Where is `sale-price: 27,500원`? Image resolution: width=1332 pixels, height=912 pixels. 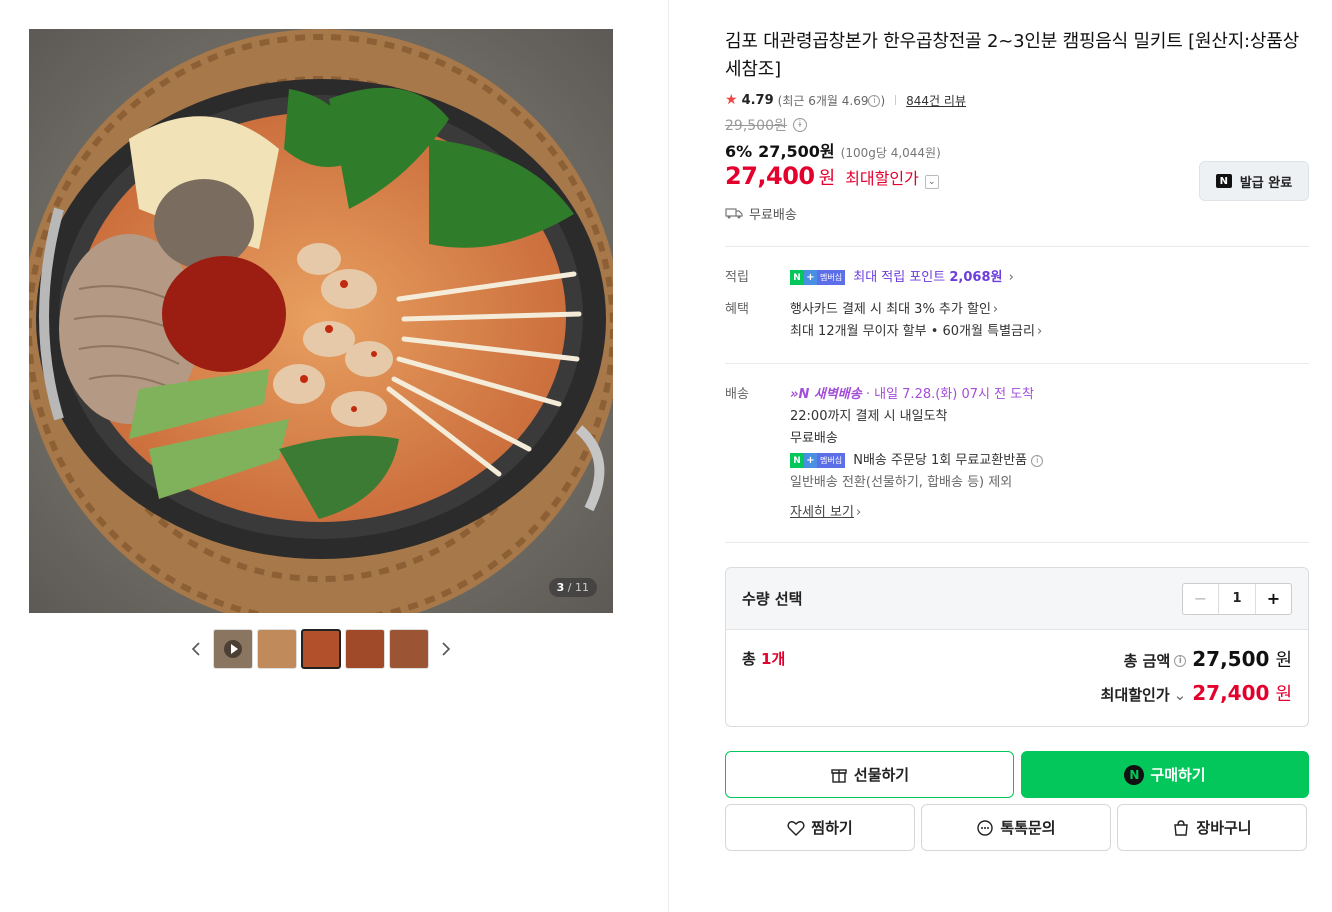
sale-price: 27,500원 is located at coordinates (796, 151).